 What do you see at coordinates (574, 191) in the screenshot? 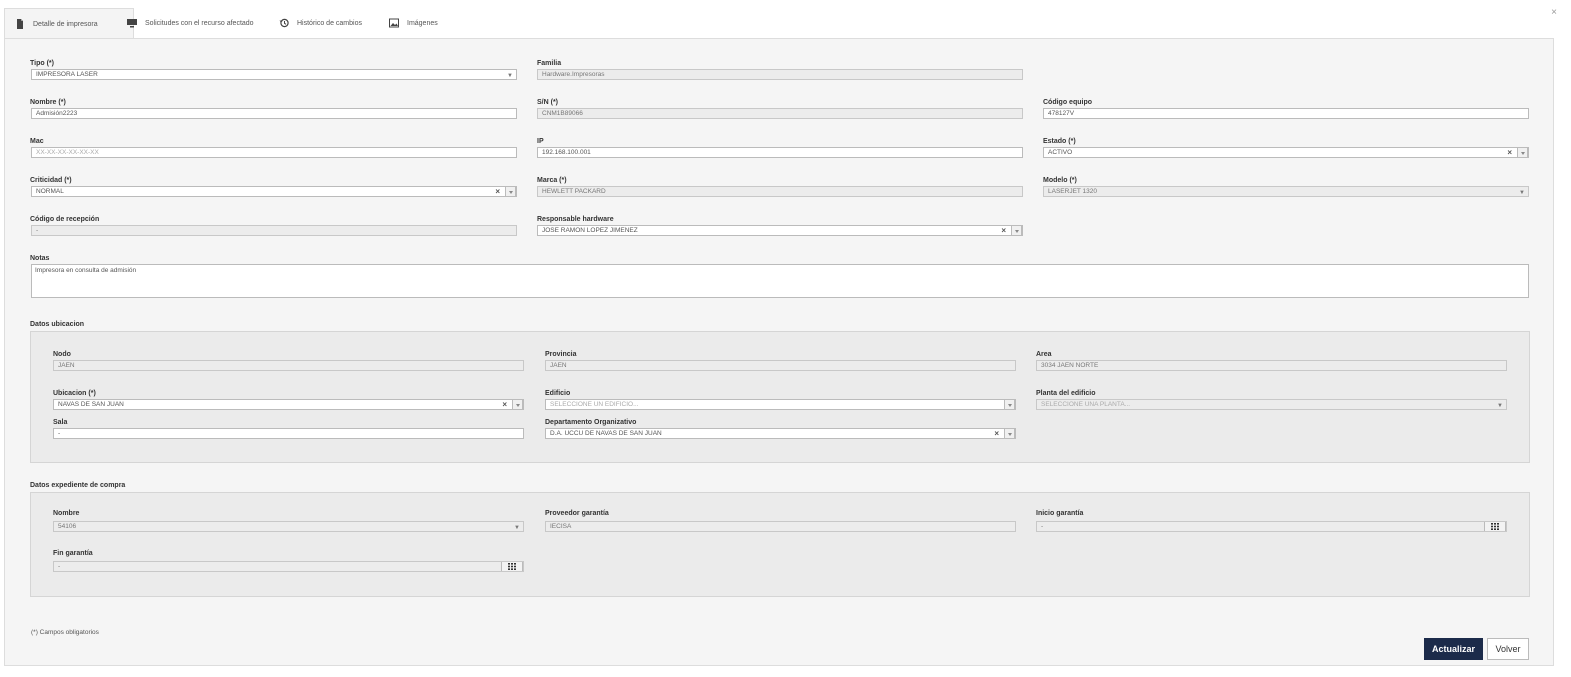
I see `marca-value: HEWLETT PACKARD` at bounding box center [574, 191].